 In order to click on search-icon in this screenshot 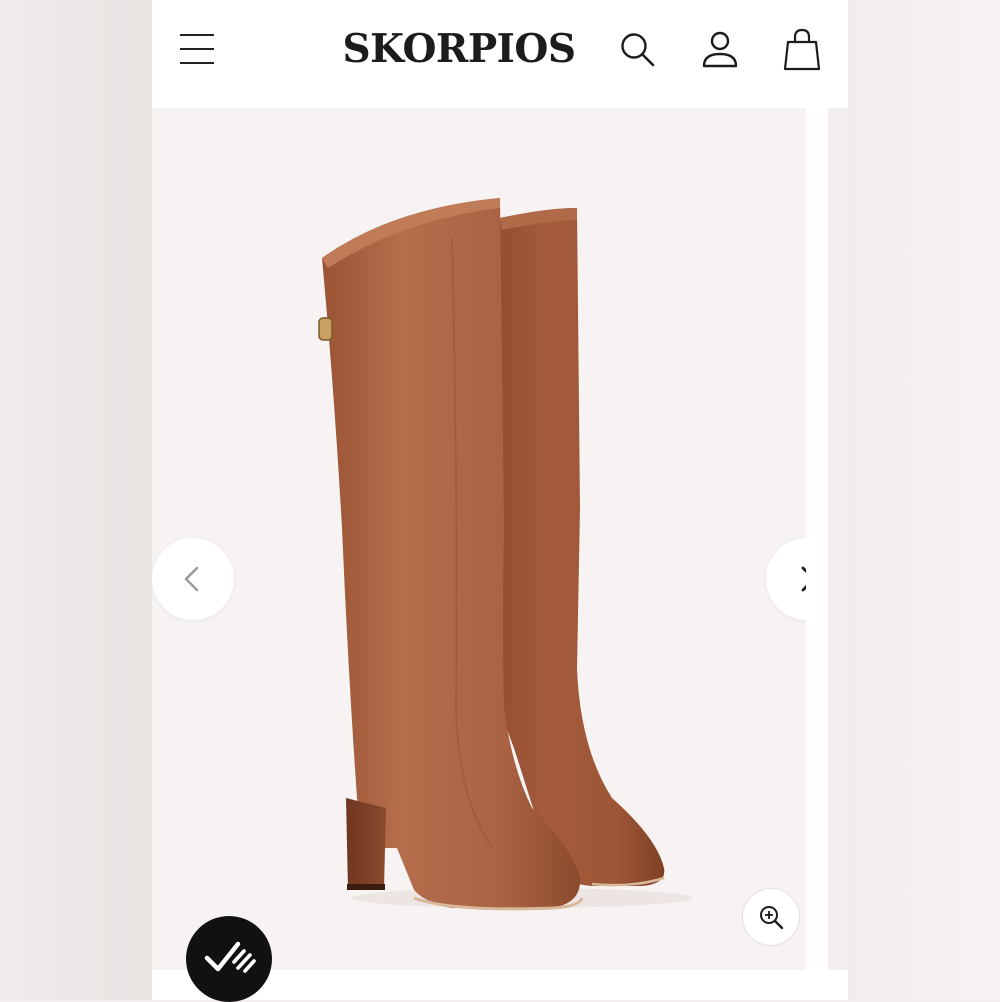, I will do `click(638, 50)`.